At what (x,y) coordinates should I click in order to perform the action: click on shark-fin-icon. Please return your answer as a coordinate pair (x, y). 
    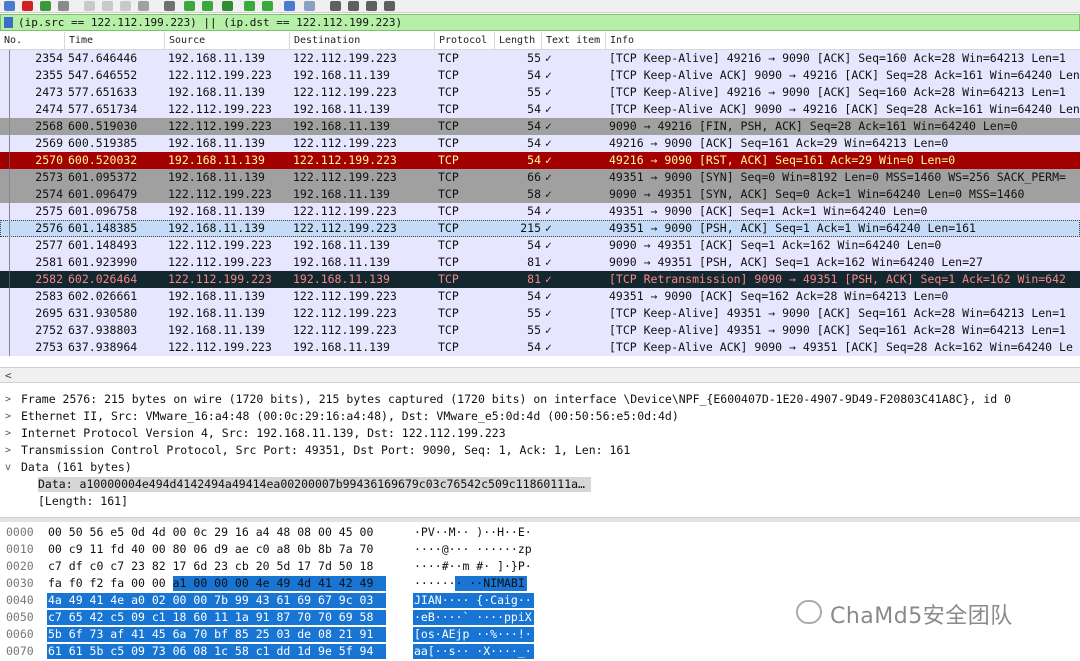
    Looking at the image, I should click on (9, 6).